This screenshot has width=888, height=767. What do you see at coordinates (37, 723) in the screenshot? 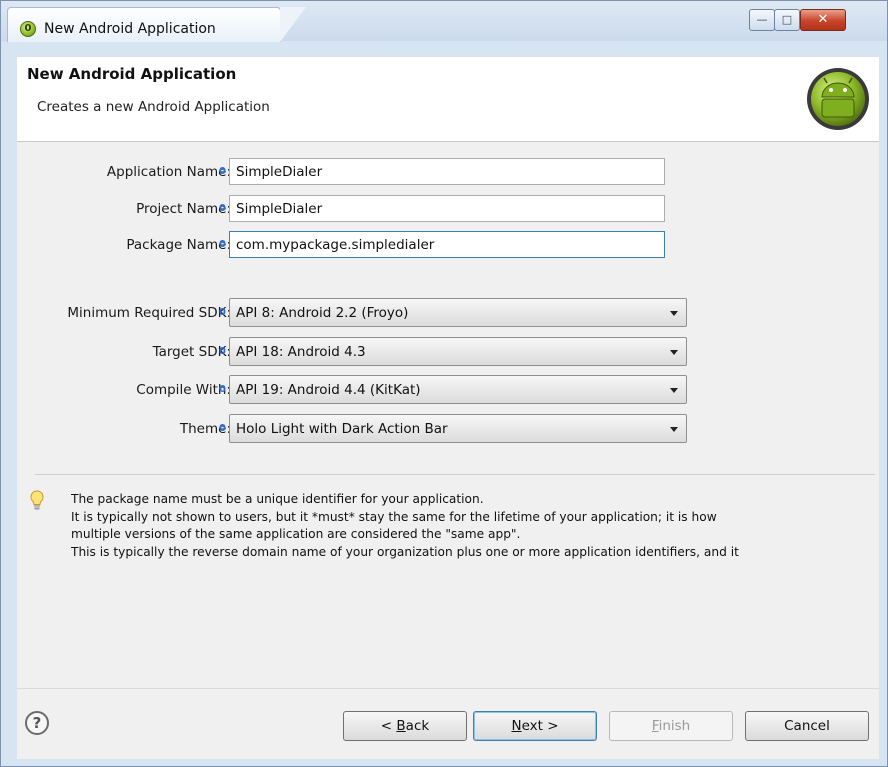
I see `help-icon: ?` at bounding box center [37, 723].